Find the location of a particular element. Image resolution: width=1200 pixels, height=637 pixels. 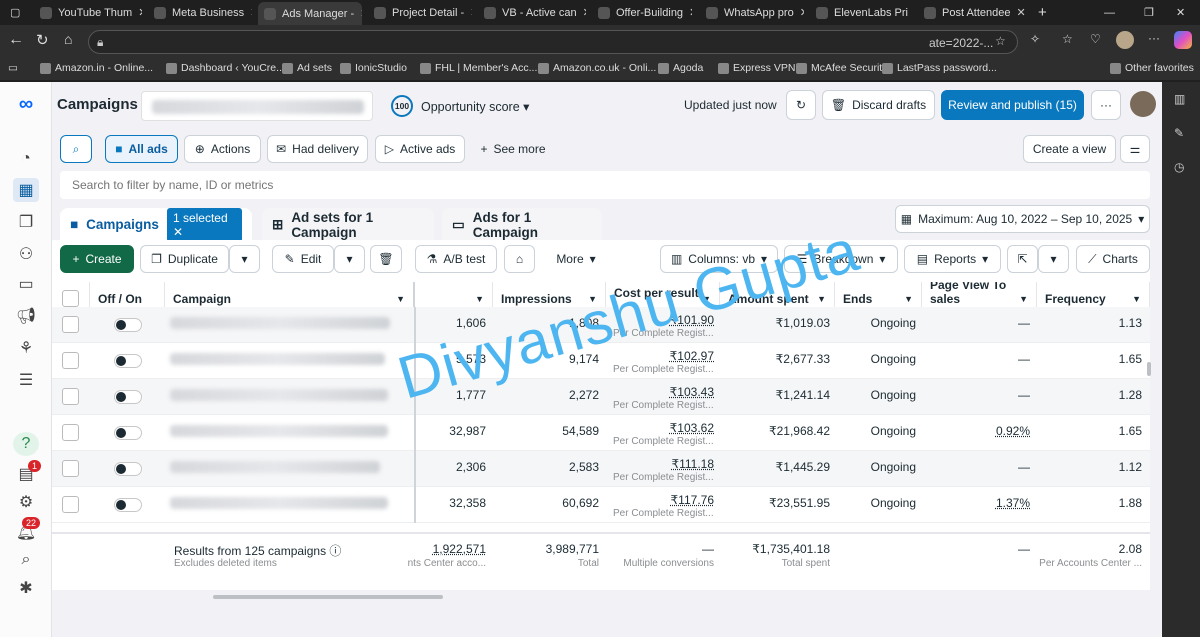

events-icon: ⚘ is located at coordinates (26, 348).